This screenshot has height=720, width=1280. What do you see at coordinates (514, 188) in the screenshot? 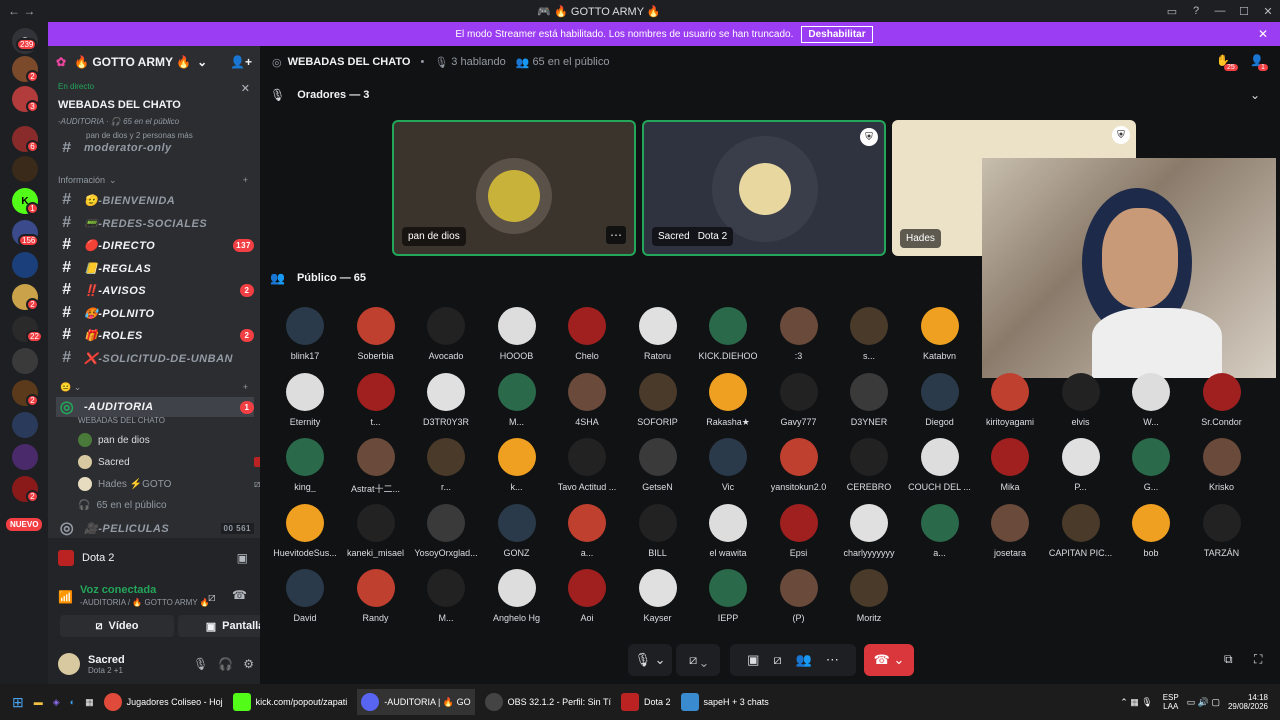
I see `speaker-card: pan de dios ⋯` at bounding box center [514, 188].